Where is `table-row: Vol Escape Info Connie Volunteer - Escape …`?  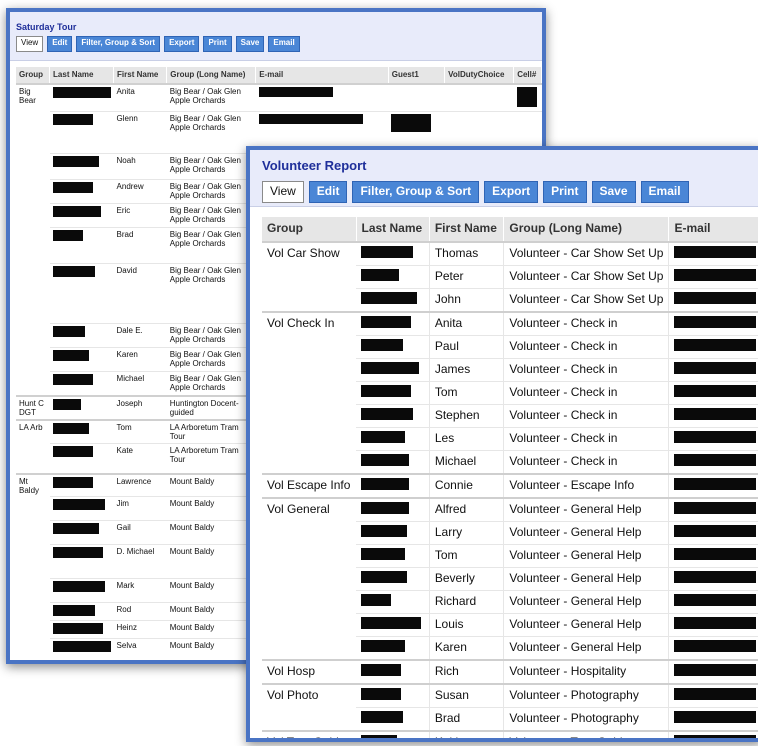 table-row: Vol Escape Info Connie Volunteer - Escape … is located at coordinates (510, 486).